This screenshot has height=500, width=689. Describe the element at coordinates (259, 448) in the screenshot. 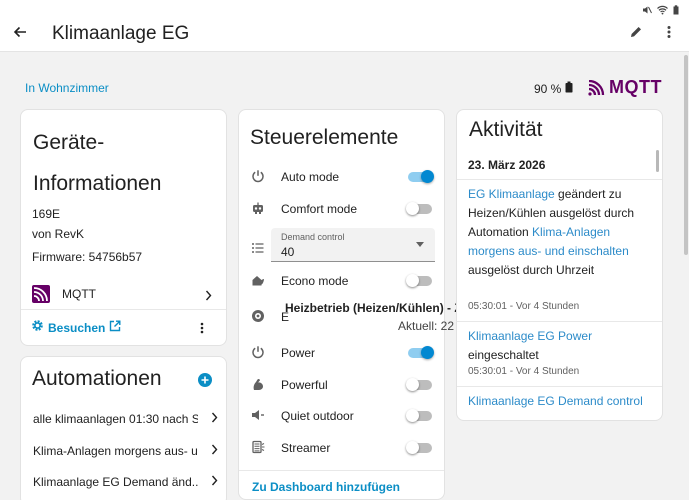

I see `air-purifier-icon` at that location.